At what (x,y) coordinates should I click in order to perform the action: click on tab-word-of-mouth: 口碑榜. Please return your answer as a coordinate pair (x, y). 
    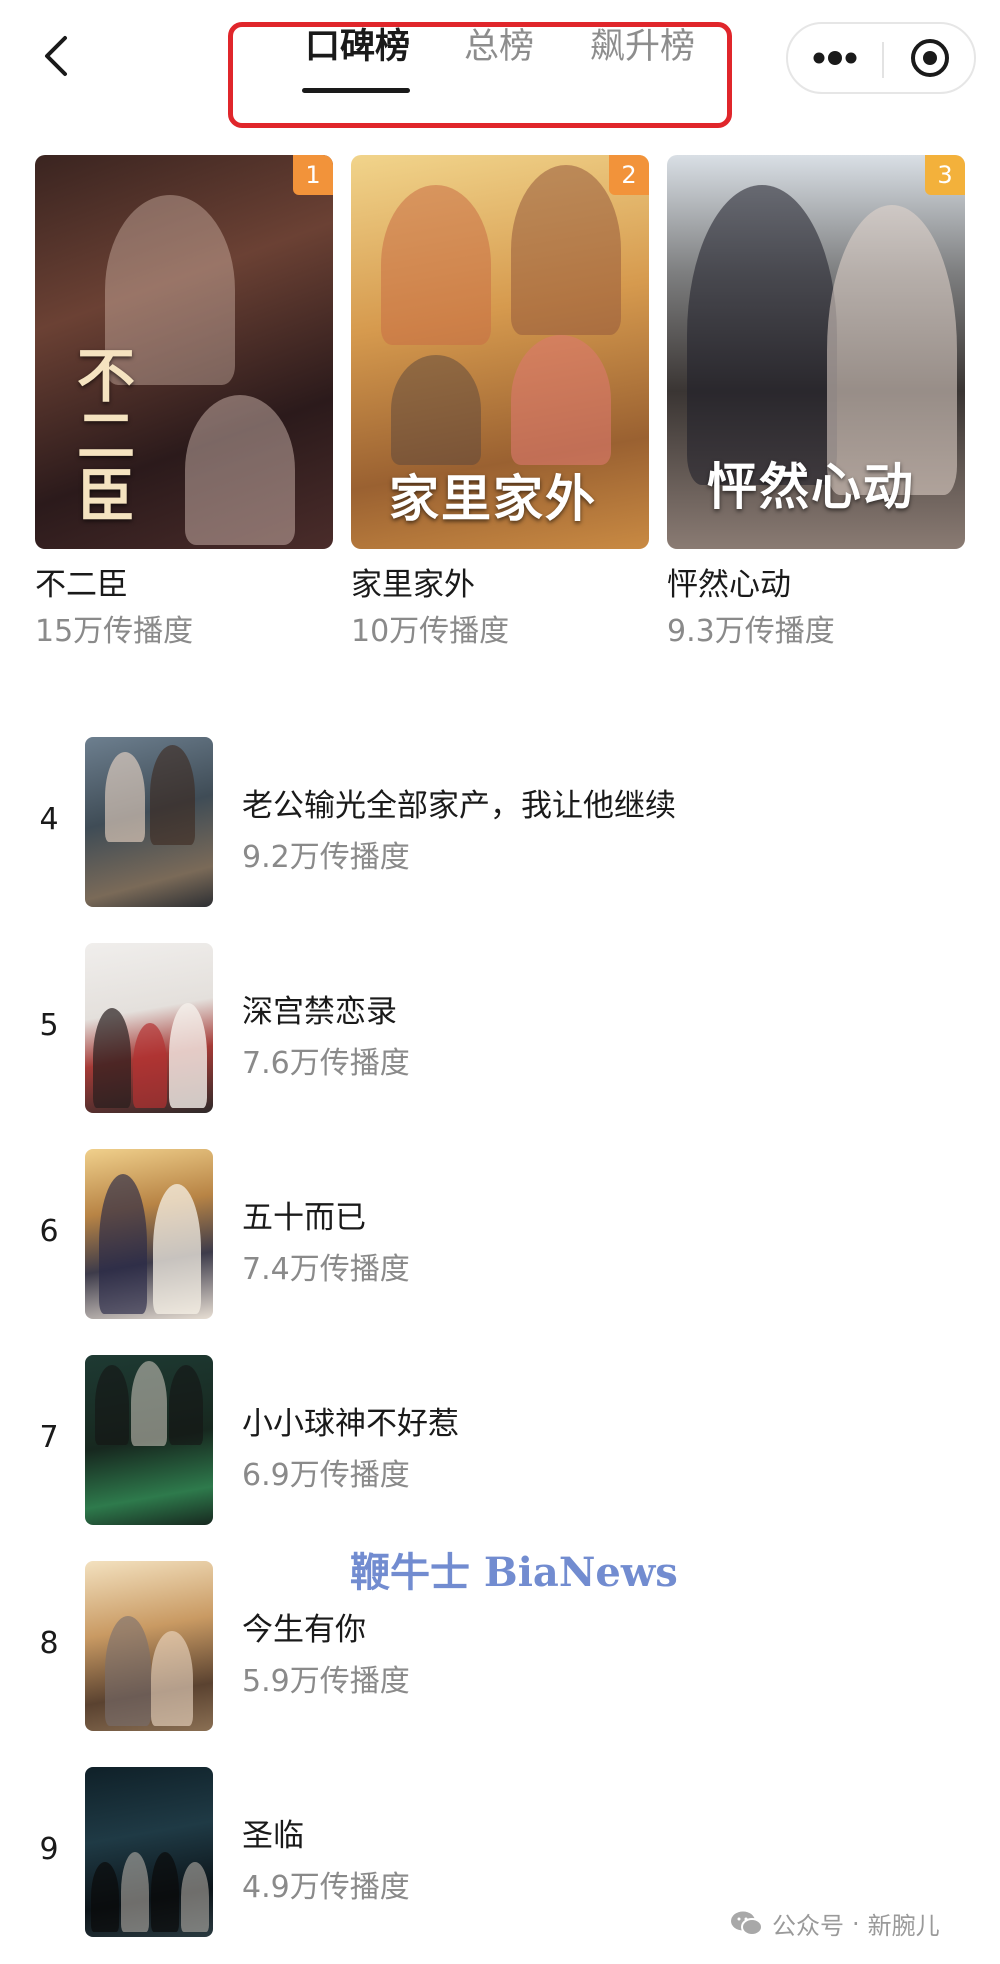
    Looking at the image, I should click on (357, 47).